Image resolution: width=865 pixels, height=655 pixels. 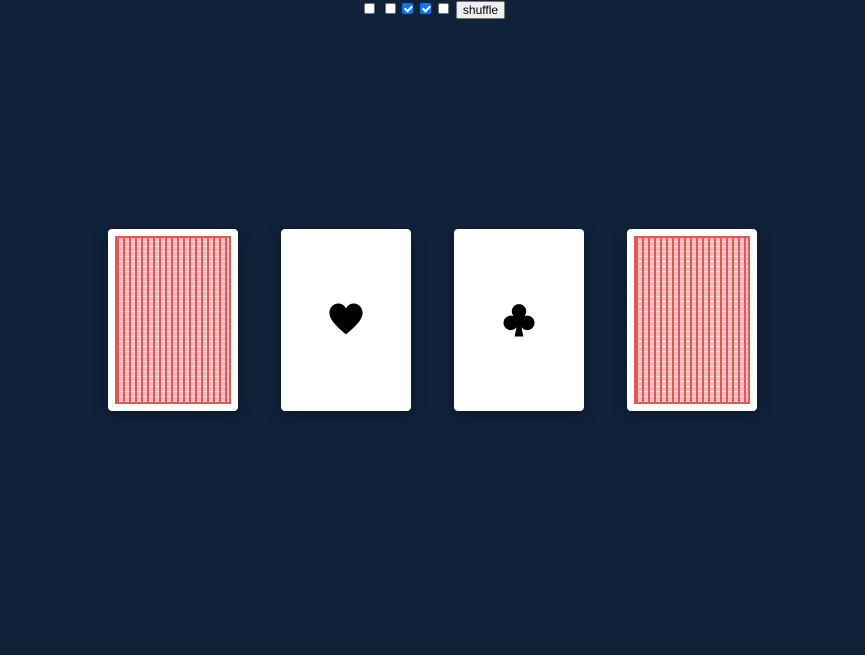 I want to click on club-icon, so click(x=519, y=320).